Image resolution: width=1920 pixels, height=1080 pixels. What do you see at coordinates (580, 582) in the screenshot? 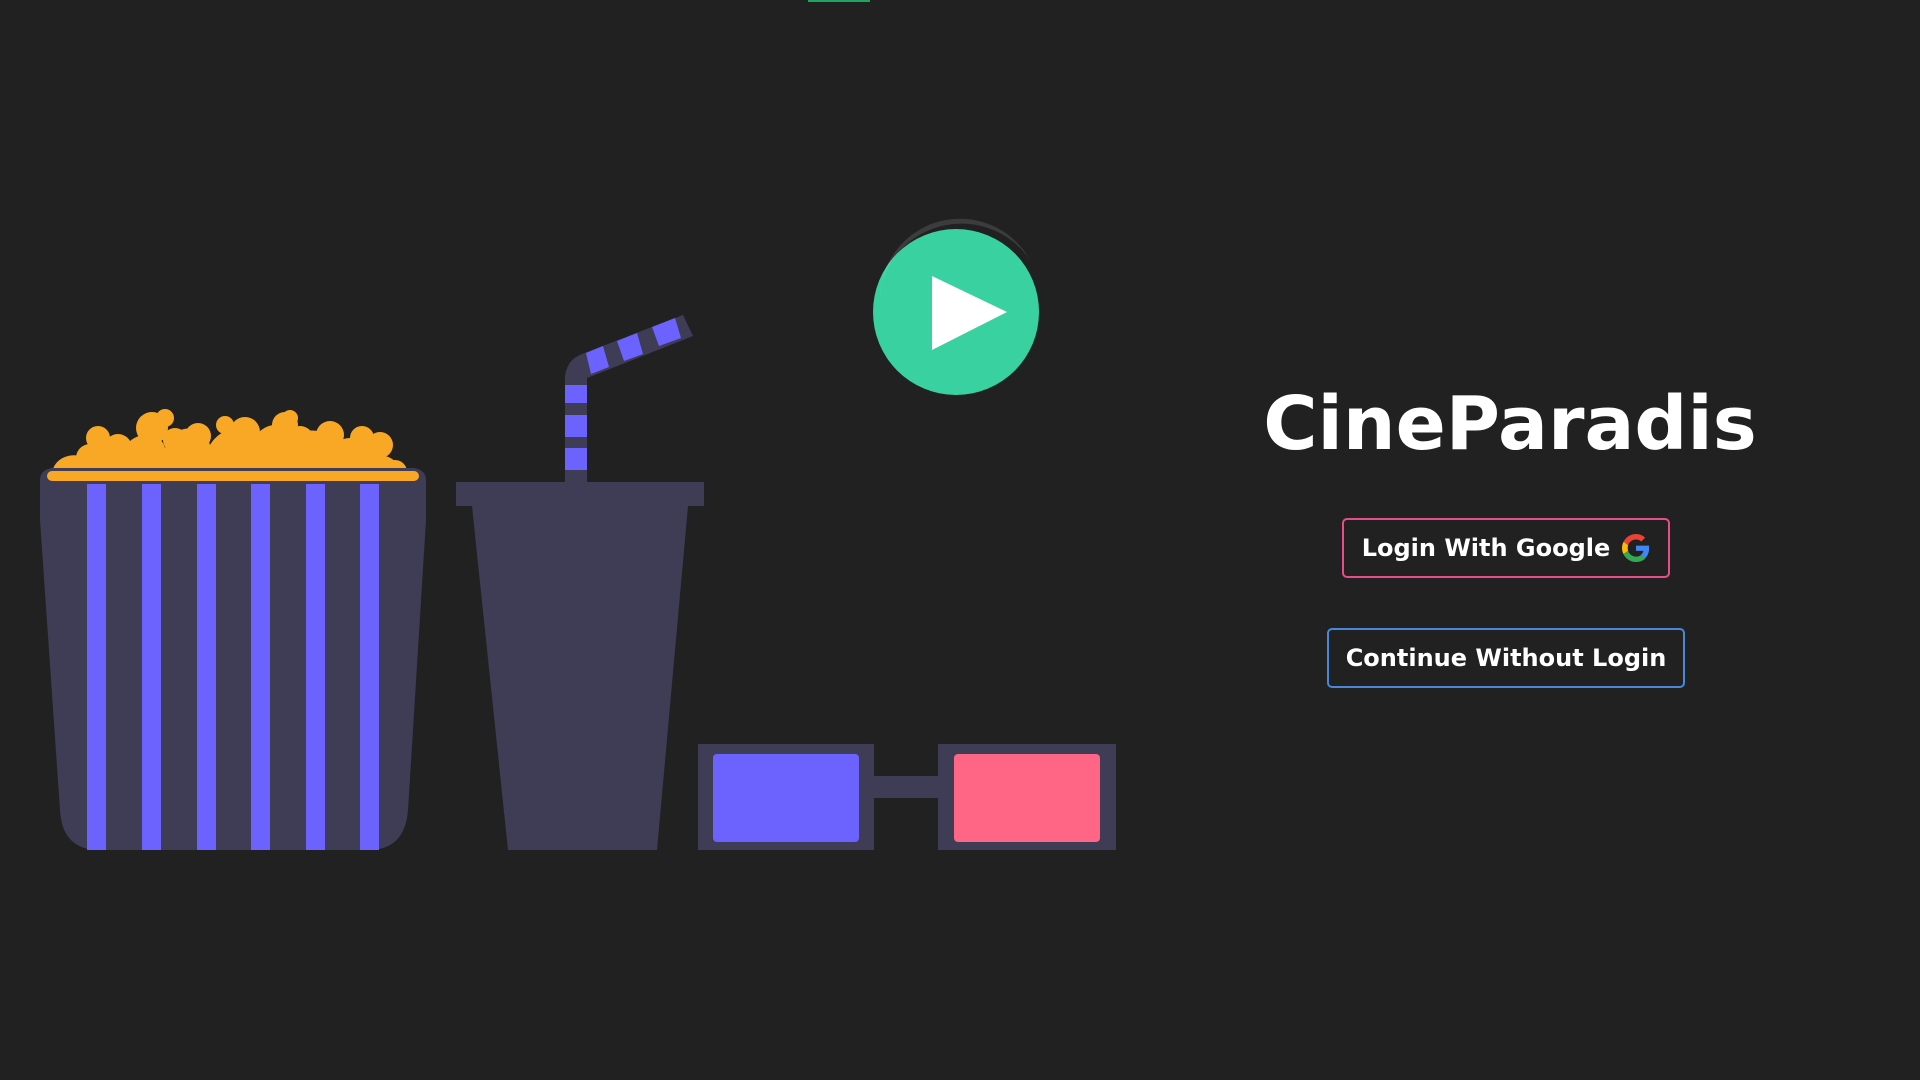
I see `drink-cup-icon` at bounding box center [580, 582].